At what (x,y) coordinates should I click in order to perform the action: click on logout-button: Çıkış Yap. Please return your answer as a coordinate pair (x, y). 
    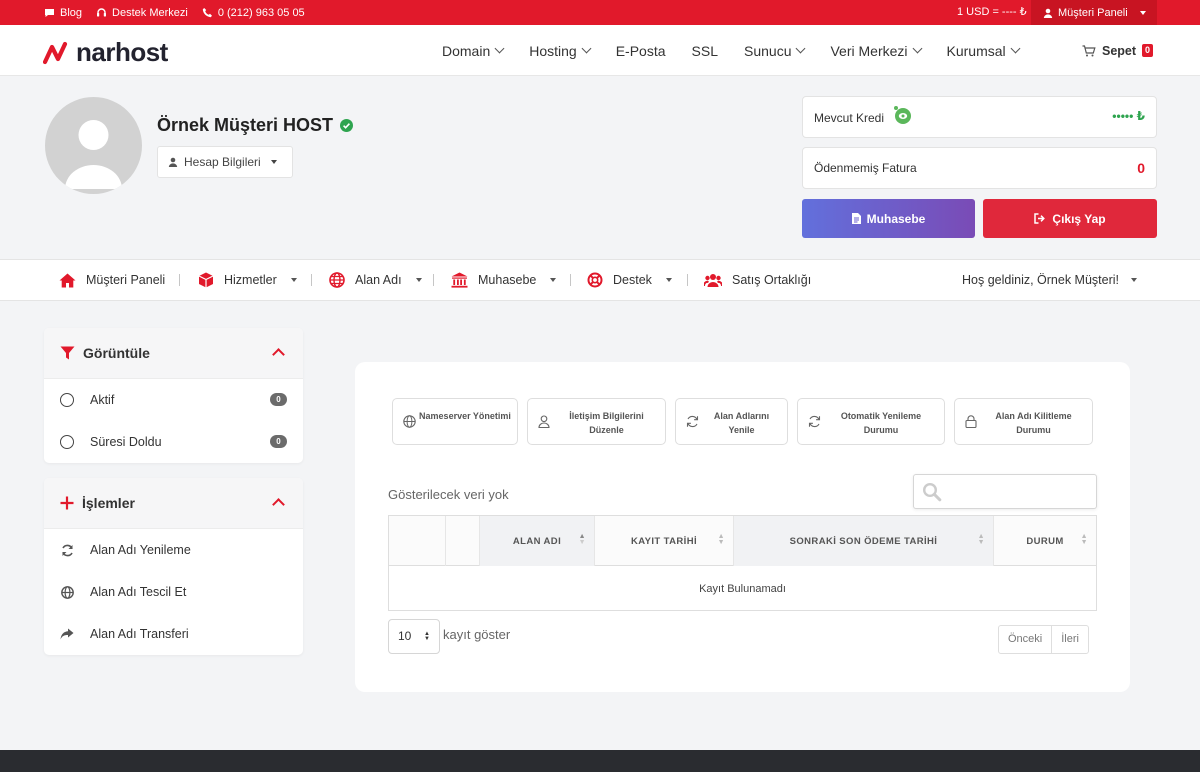
    Looking at the image, I should click on (1070, 218).